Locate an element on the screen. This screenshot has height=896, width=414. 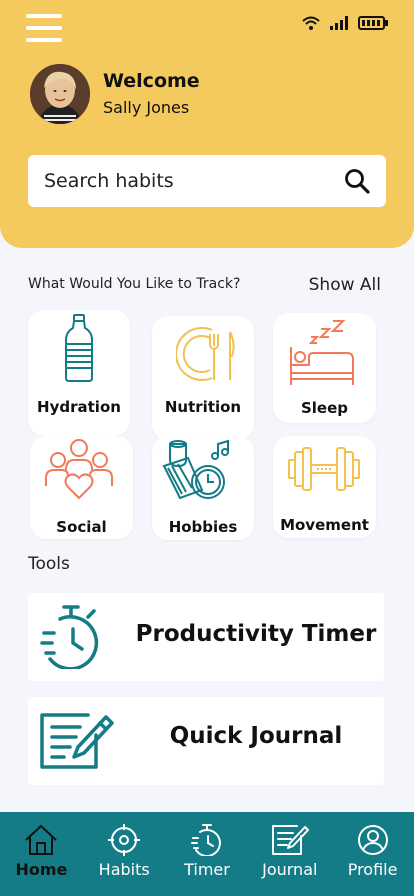
habit-card-hobbies: Hobbies is located at coordinates (203, 488).